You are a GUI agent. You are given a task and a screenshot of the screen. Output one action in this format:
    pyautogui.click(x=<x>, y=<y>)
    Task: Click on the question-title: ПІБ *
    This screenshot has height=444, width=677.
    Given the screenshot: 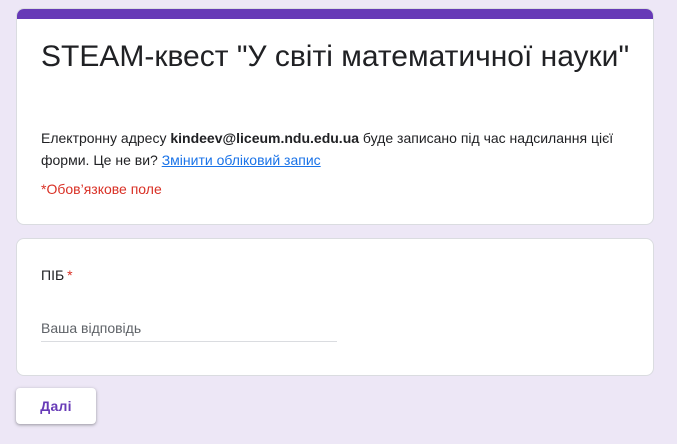 What is the action you would take?
    pyautogui.click(x=57, y=275)
    